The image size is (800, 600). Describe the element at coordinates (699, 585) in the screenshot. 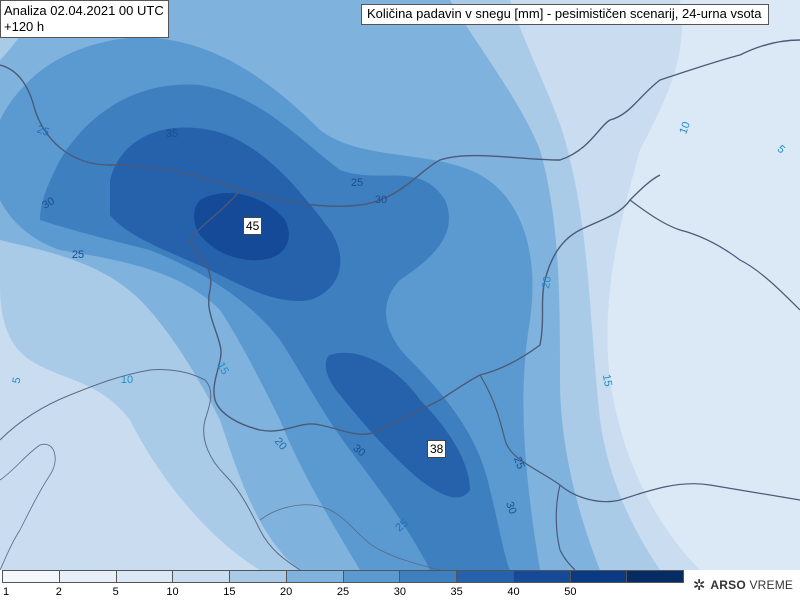

I see `snowflake-icon: ✲` at that location.